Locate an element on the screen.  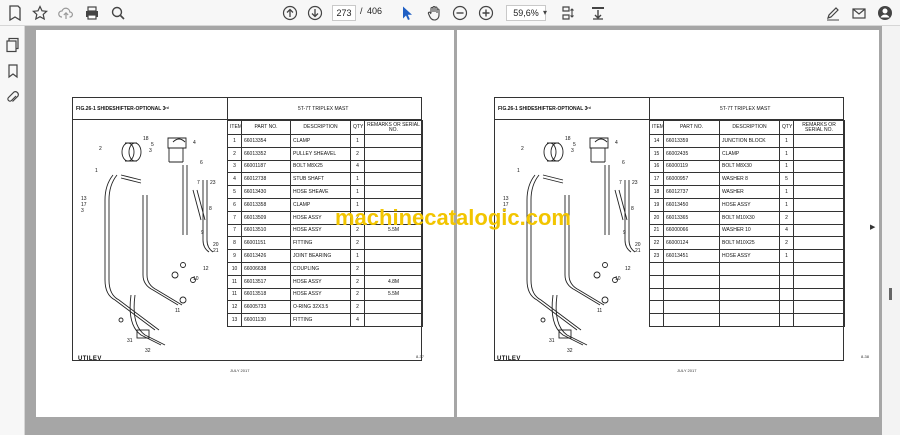
table-row: 21 66000066 WASHER 10 4 is located at coordinates (747, 230).